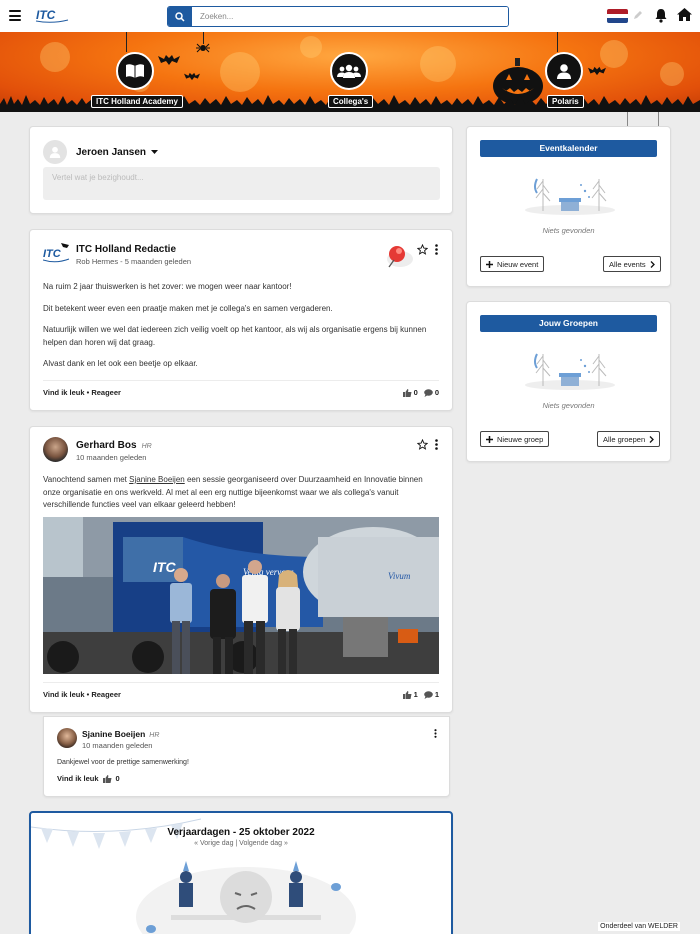 This screenshot has height=934, width=700. What do you see at coordinates (568, 323) in the screenshot?
I see `my-groups-title: Jouw Groepen` at bounding box center [568, 323].